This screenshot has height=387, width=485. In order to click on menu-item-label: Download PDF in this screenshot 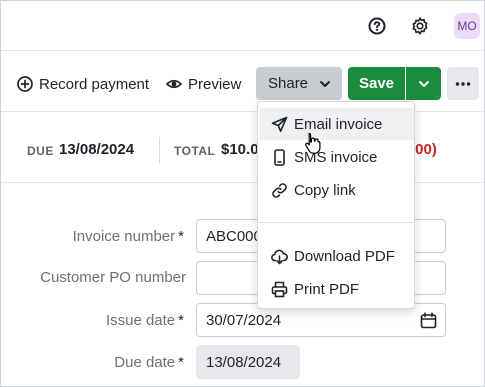, I will do `click(344, 256)`.